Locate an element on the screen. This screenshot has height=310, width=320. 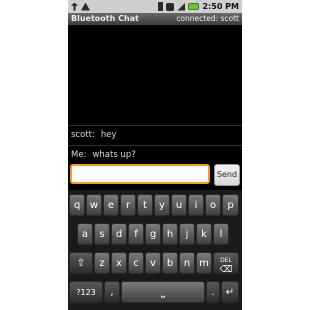
key-j: j is located at coordinates (187, 234).